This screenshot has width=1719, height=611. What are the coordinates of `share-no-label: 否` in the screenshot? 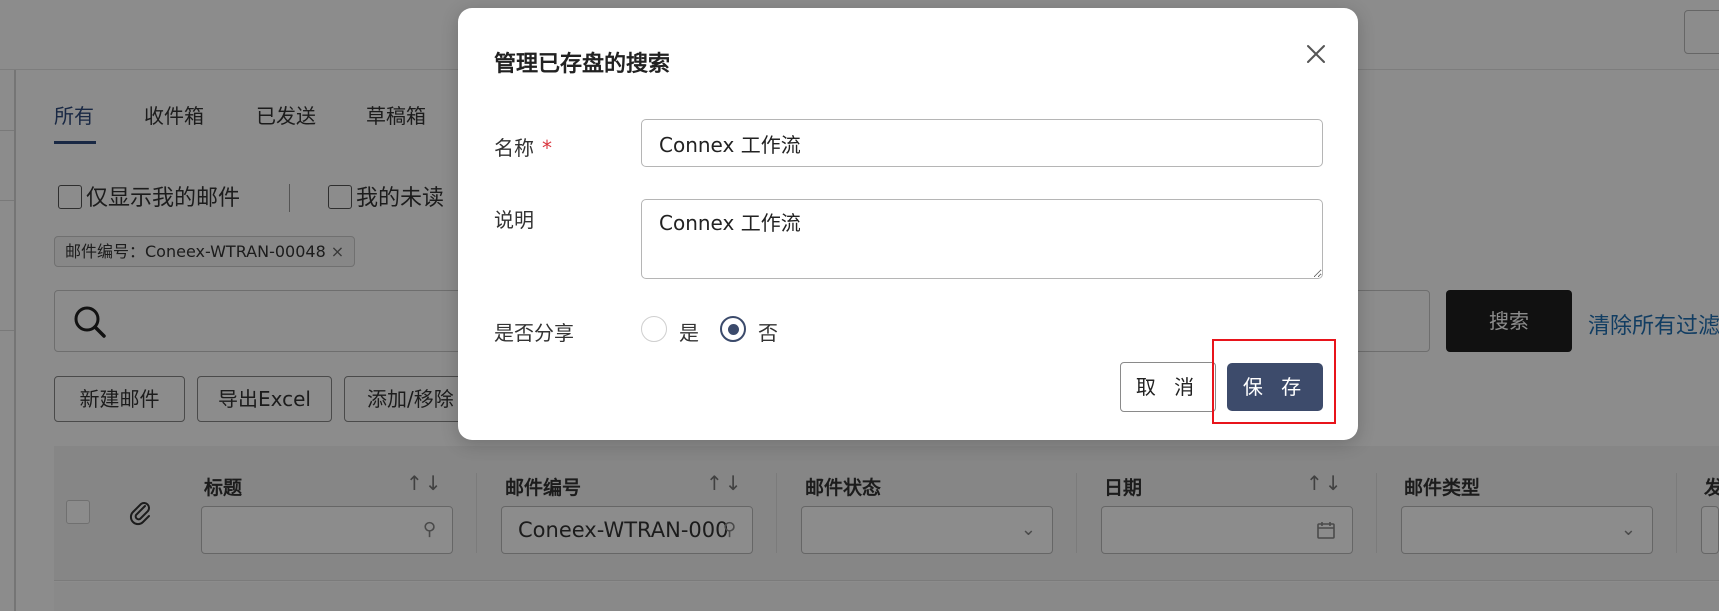 It's located at (768, 333).